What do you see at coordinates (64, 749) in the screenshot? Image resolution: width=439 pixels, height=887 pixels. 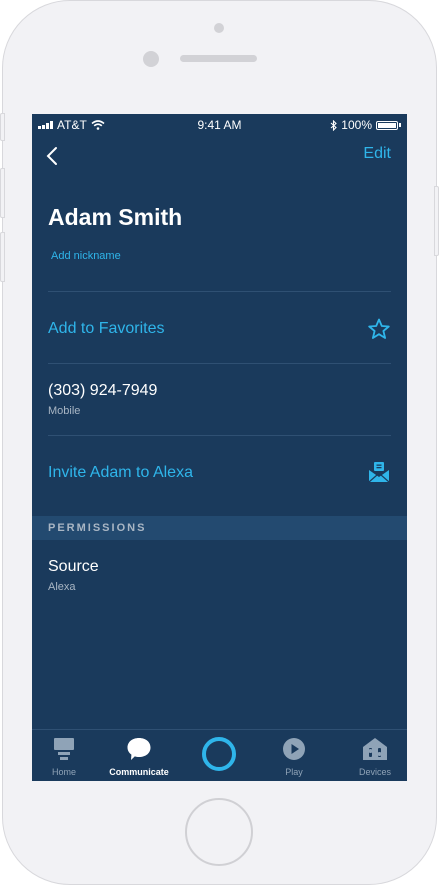 I see `home-icon` at bounding box center [64, 749].